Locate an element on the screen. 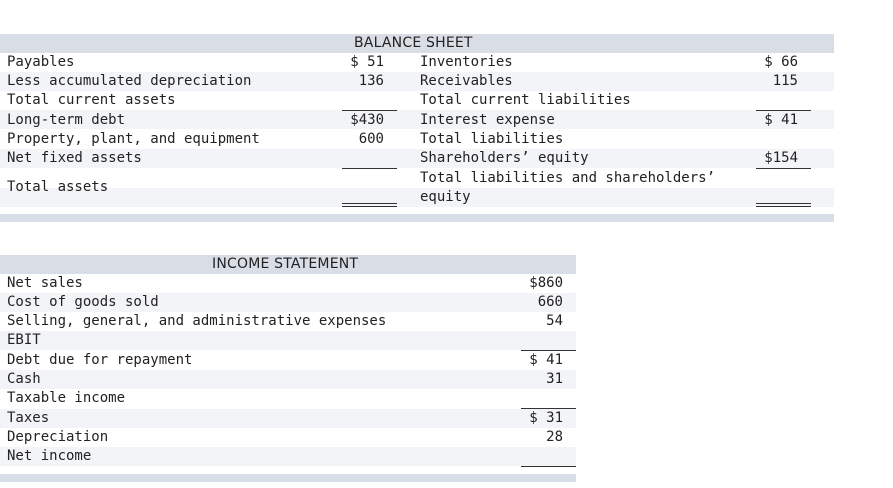  is-value: $ 31 is located at coordinates (546, 418).